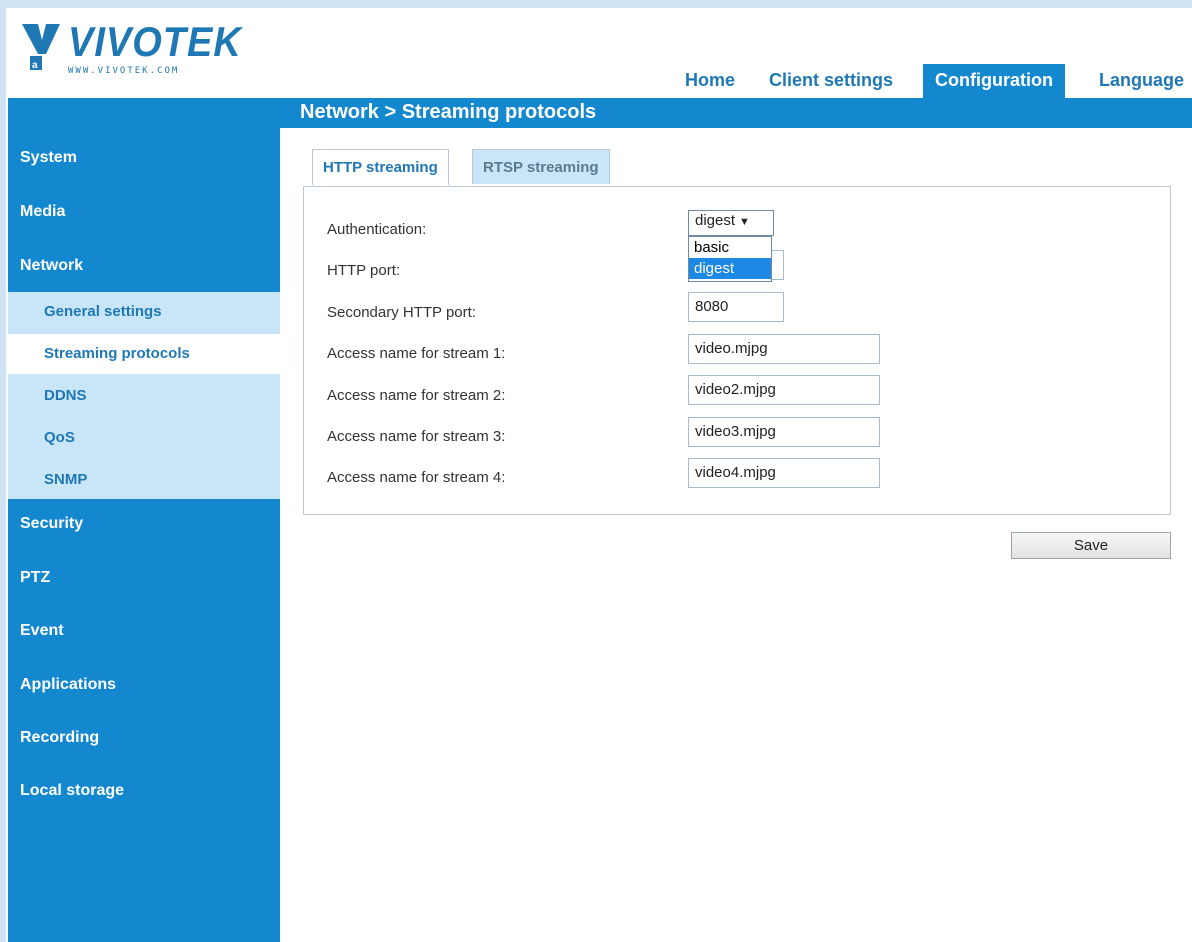  What do you see at coordinates (35, 65) in the screenshot?
I see `svg-text: a` at bounding box center [35, 65].